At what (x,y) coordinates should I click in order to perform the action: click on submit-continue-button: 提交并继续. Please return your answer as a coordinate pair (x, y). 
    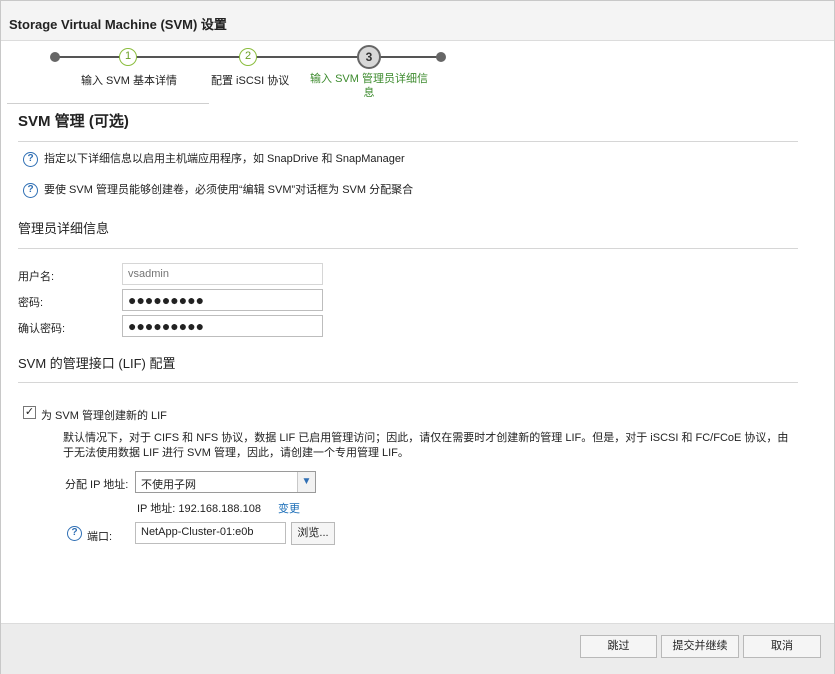
    Looking at the image, I should click on (700, 646).